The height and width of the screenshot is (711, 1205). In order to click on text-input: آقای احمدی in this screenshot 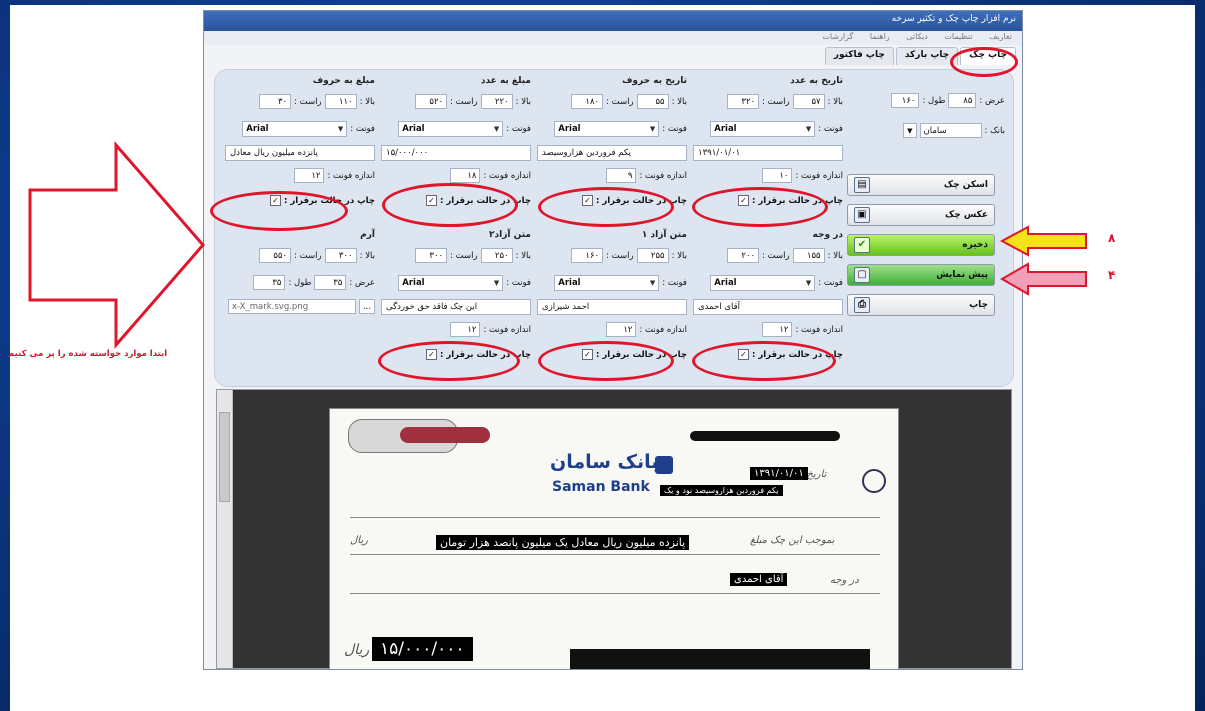, I will do `click(768, 306)`.